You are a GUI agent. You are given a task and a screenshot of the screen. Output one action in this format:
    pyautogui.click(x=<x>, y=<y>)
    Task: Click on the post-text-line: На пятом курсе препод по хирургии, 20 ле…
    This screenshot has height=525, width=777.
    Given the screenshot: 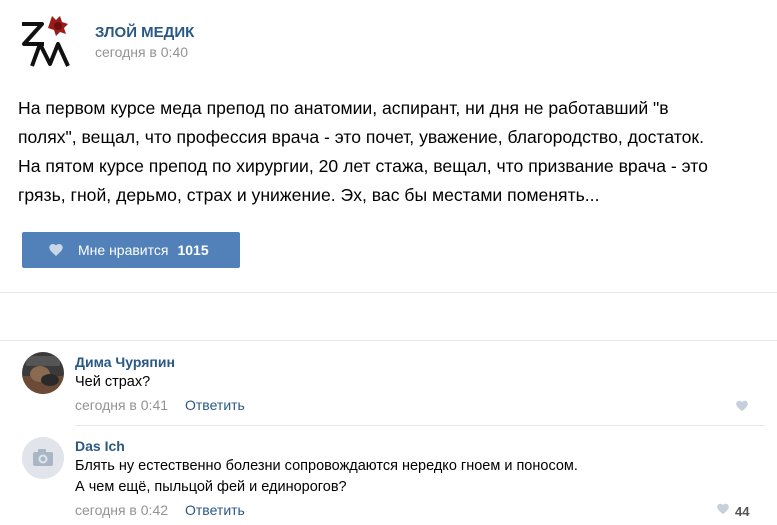 What is the action you would take?
    pyautogui.click(x=363, y=166)
    